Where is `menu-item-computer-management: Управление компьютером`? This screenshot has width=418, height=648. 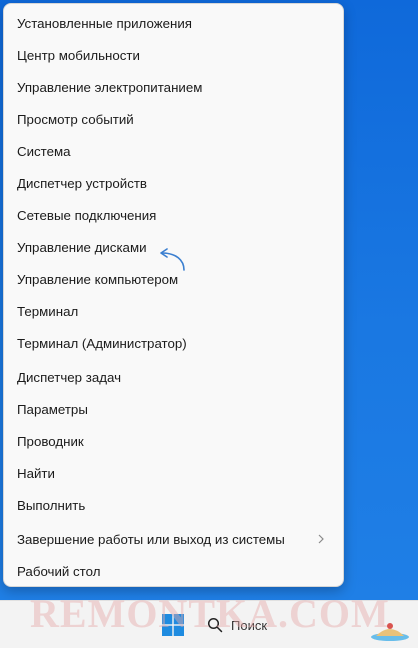
menu-item-computer-management: Управление компьютером is located at coordinates (173, 279).